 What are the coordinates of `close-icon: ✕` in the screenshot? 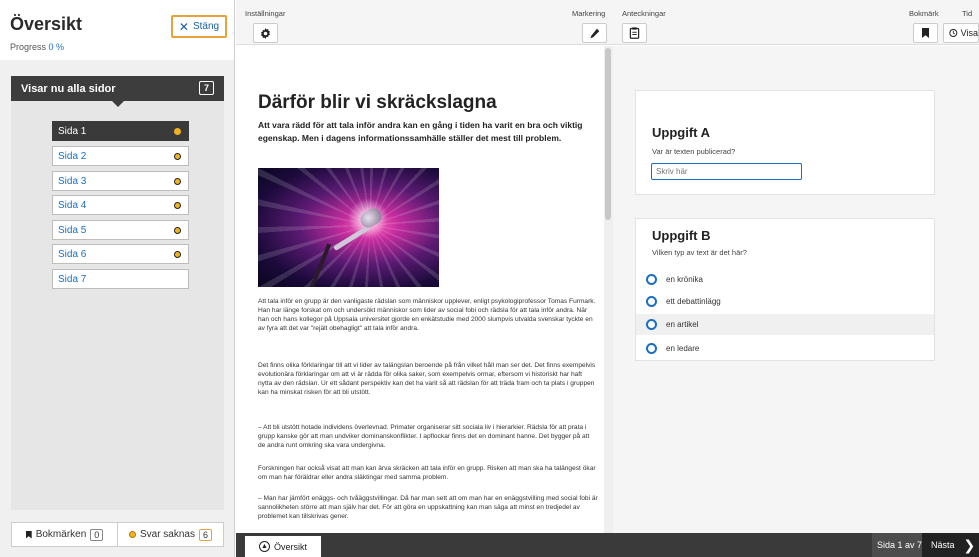 It's located at (183, 26).